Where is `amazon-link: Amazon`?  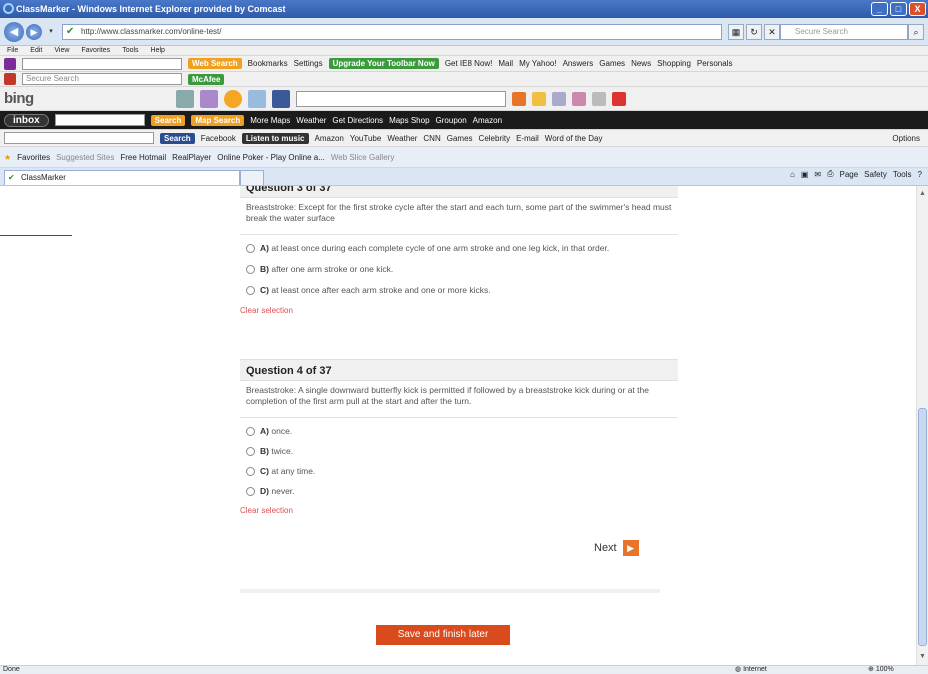 amazon-link: Amazon is located at coordinates (329, 138).